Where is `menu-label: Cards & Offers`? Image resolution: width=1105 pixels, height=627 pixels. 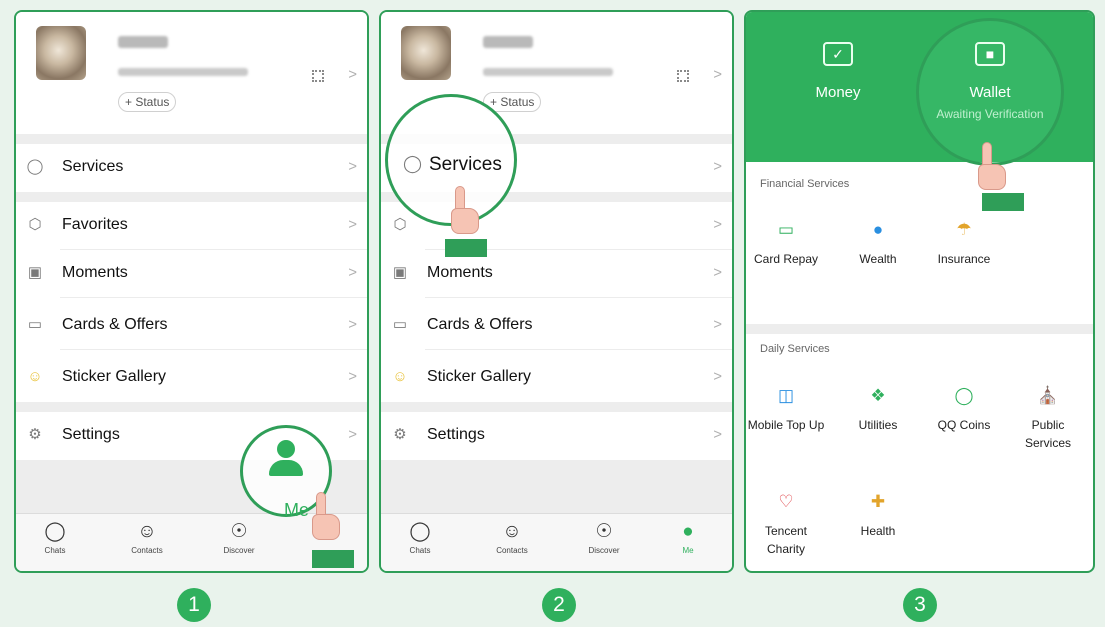 menu-label: Cards & Offers is located at coordinates (480, 324).